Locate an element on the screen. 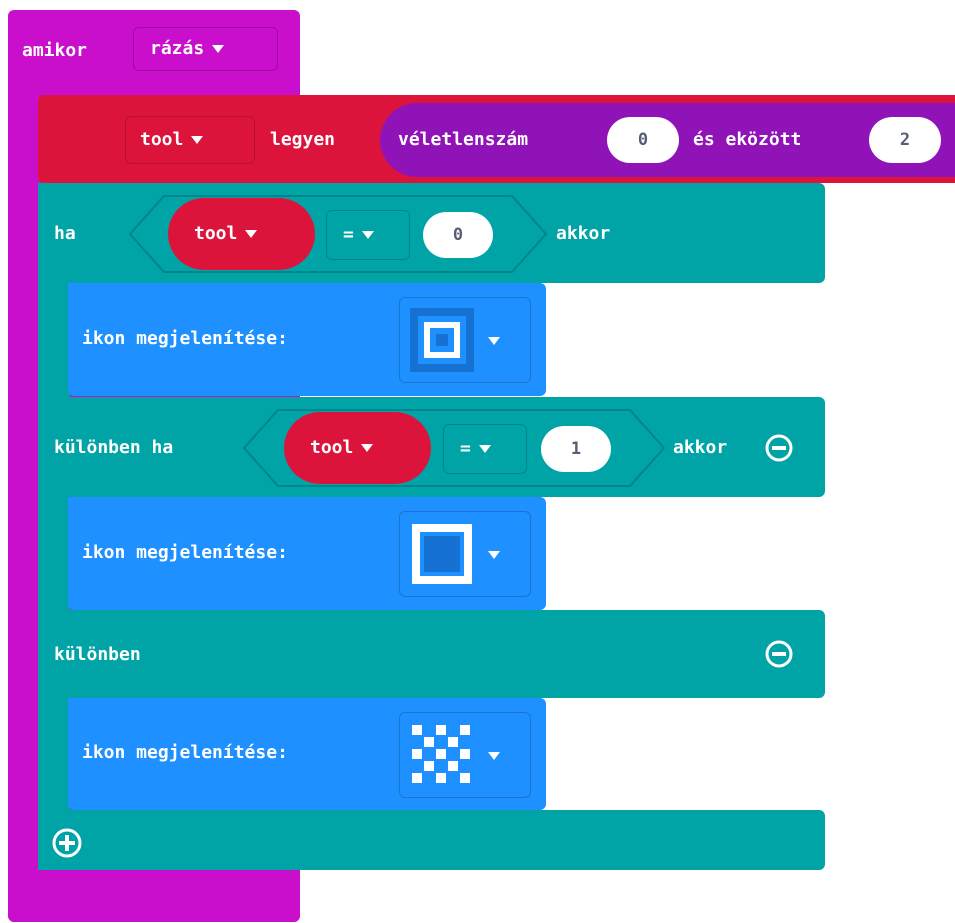  show-icon-block-3: ikon megjelenítése: is located at coordinates (307, 754).